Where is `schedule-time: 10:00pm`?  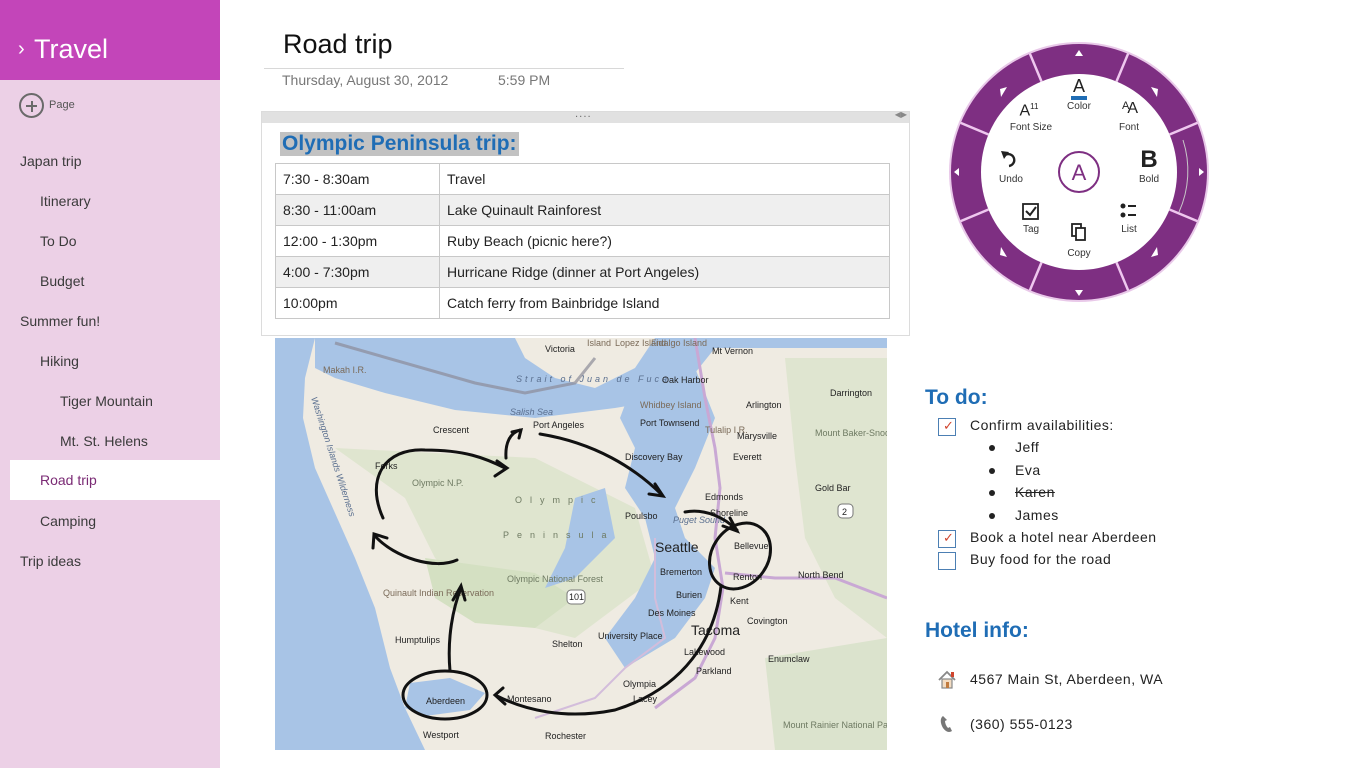 schedule-time: 10:00pm is located at coordinates (357, 303).